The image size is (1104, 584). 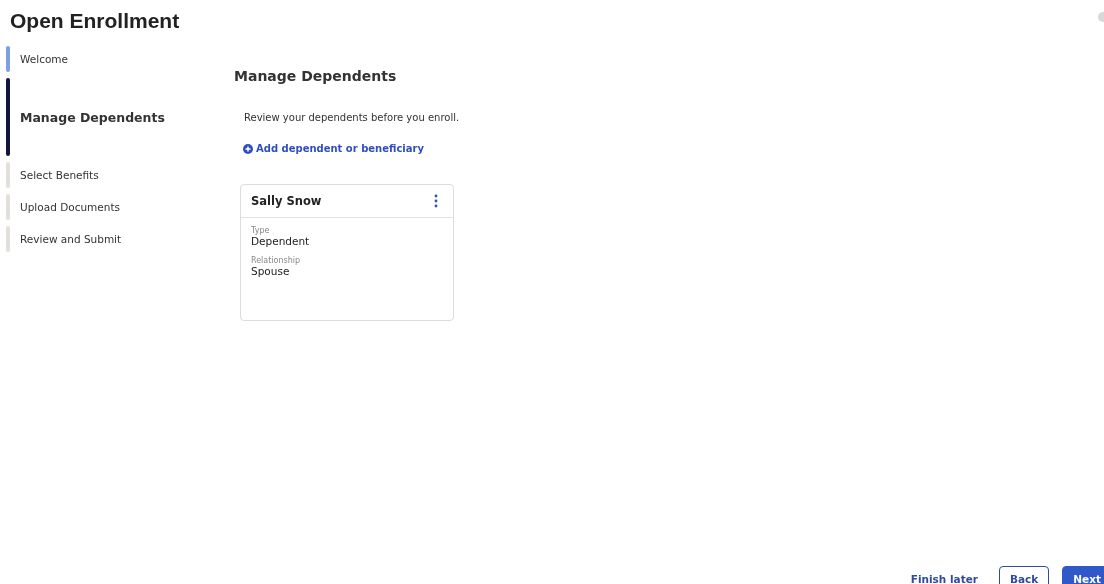 I want to click on field-label: Type, so click(x=261, y=230).